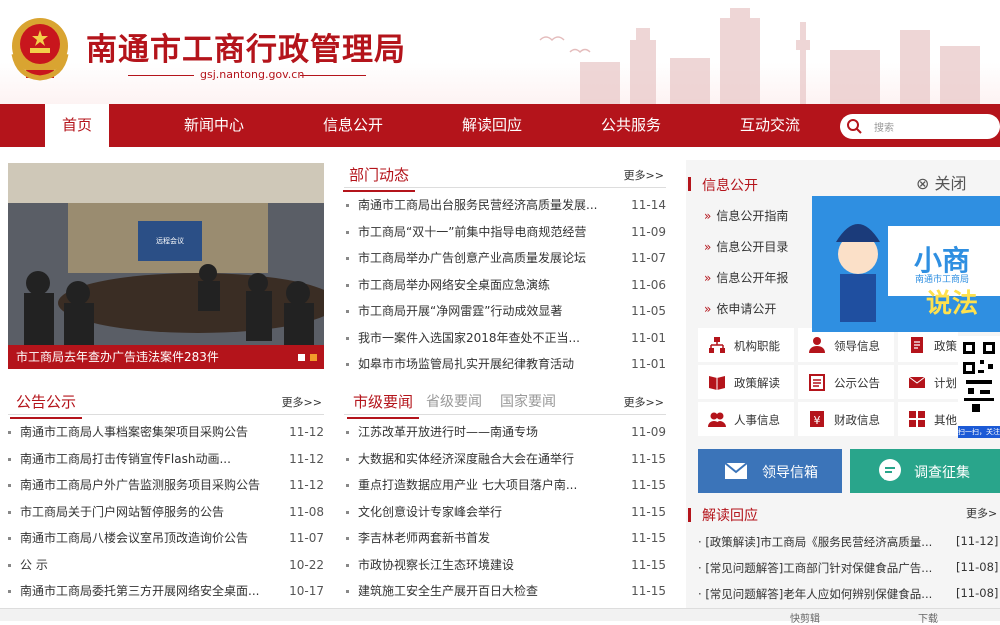 This screenshot has width=1000, height=625. What do you see at coordinates (928, 617) in the screenshot?
I see `download-button: 下载` at bounding box center [928, 617].